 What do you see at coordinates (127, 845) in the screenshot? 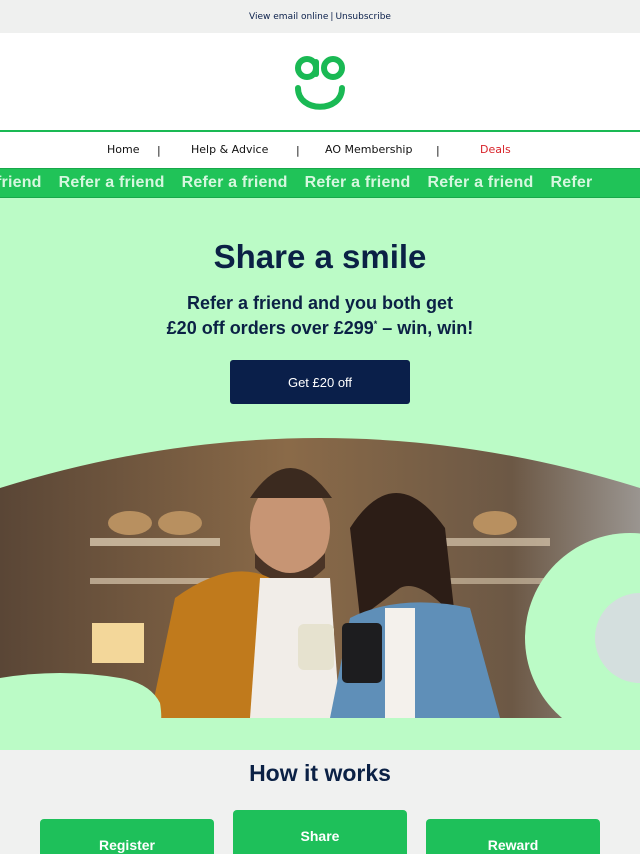
I see `step-register-label: Register` at bounding box center [127, 845].